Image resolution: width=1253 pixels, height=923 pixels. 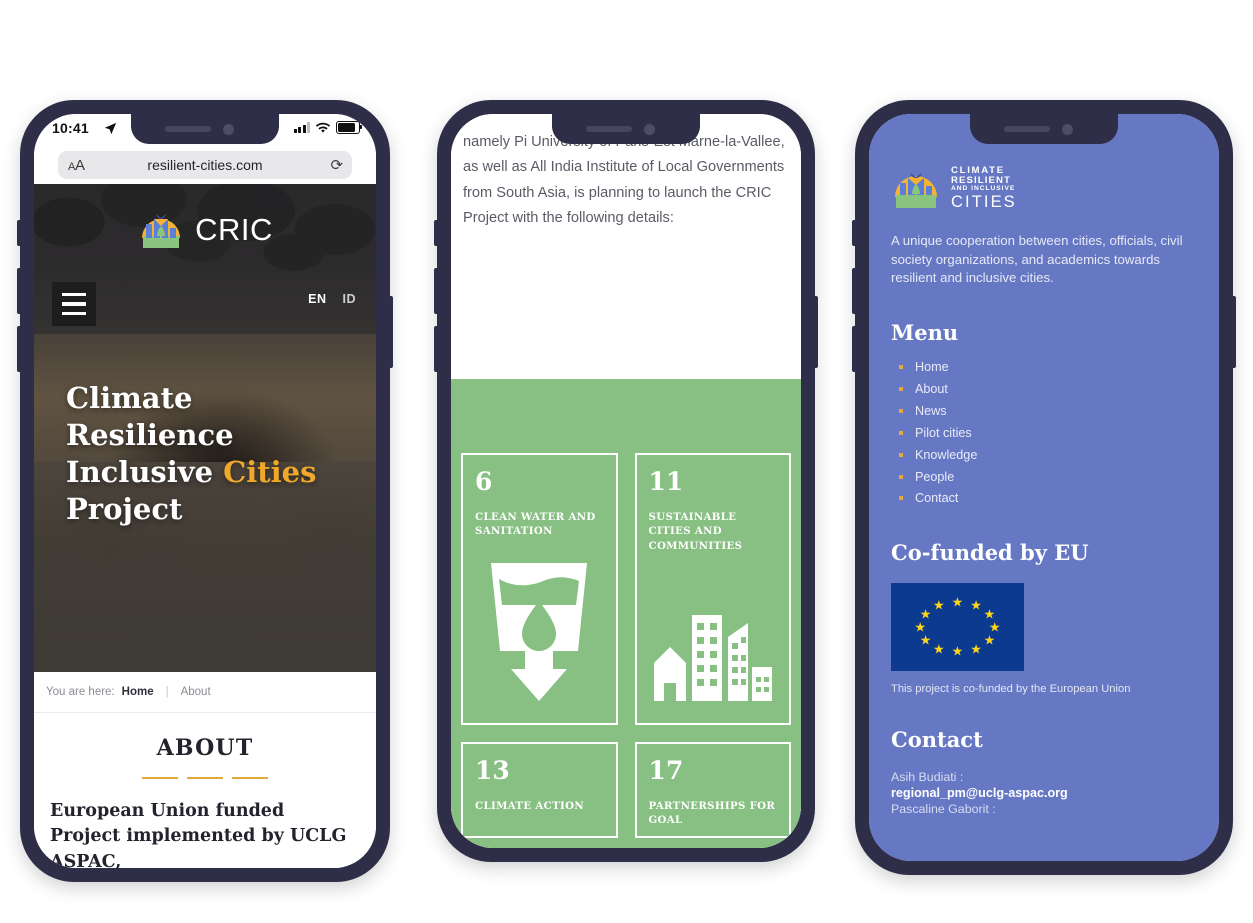 I want to click on brand-row: CRIC, so click(x=205, y=219).